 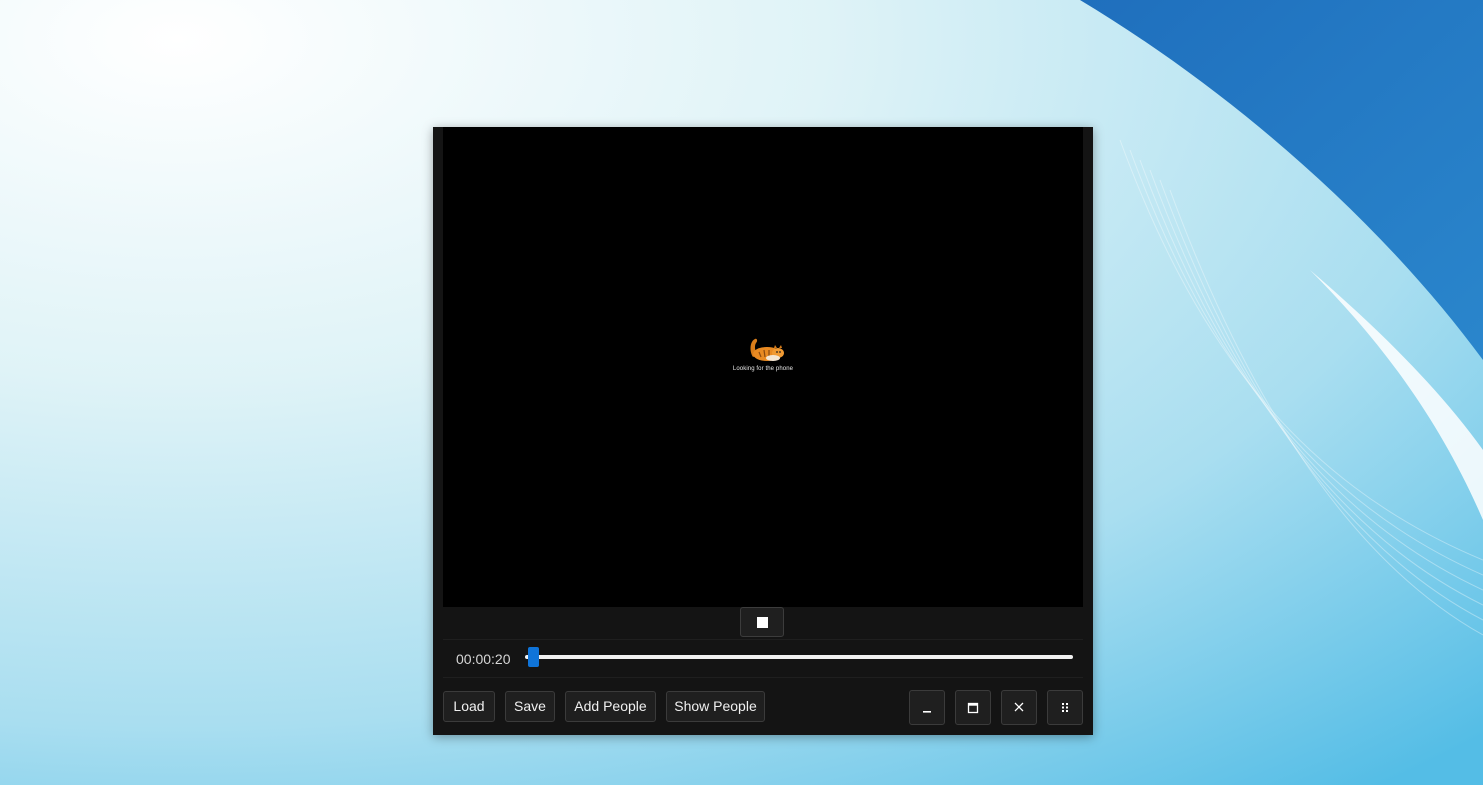 I want to click on stop-button, so click(x=762, y=622).